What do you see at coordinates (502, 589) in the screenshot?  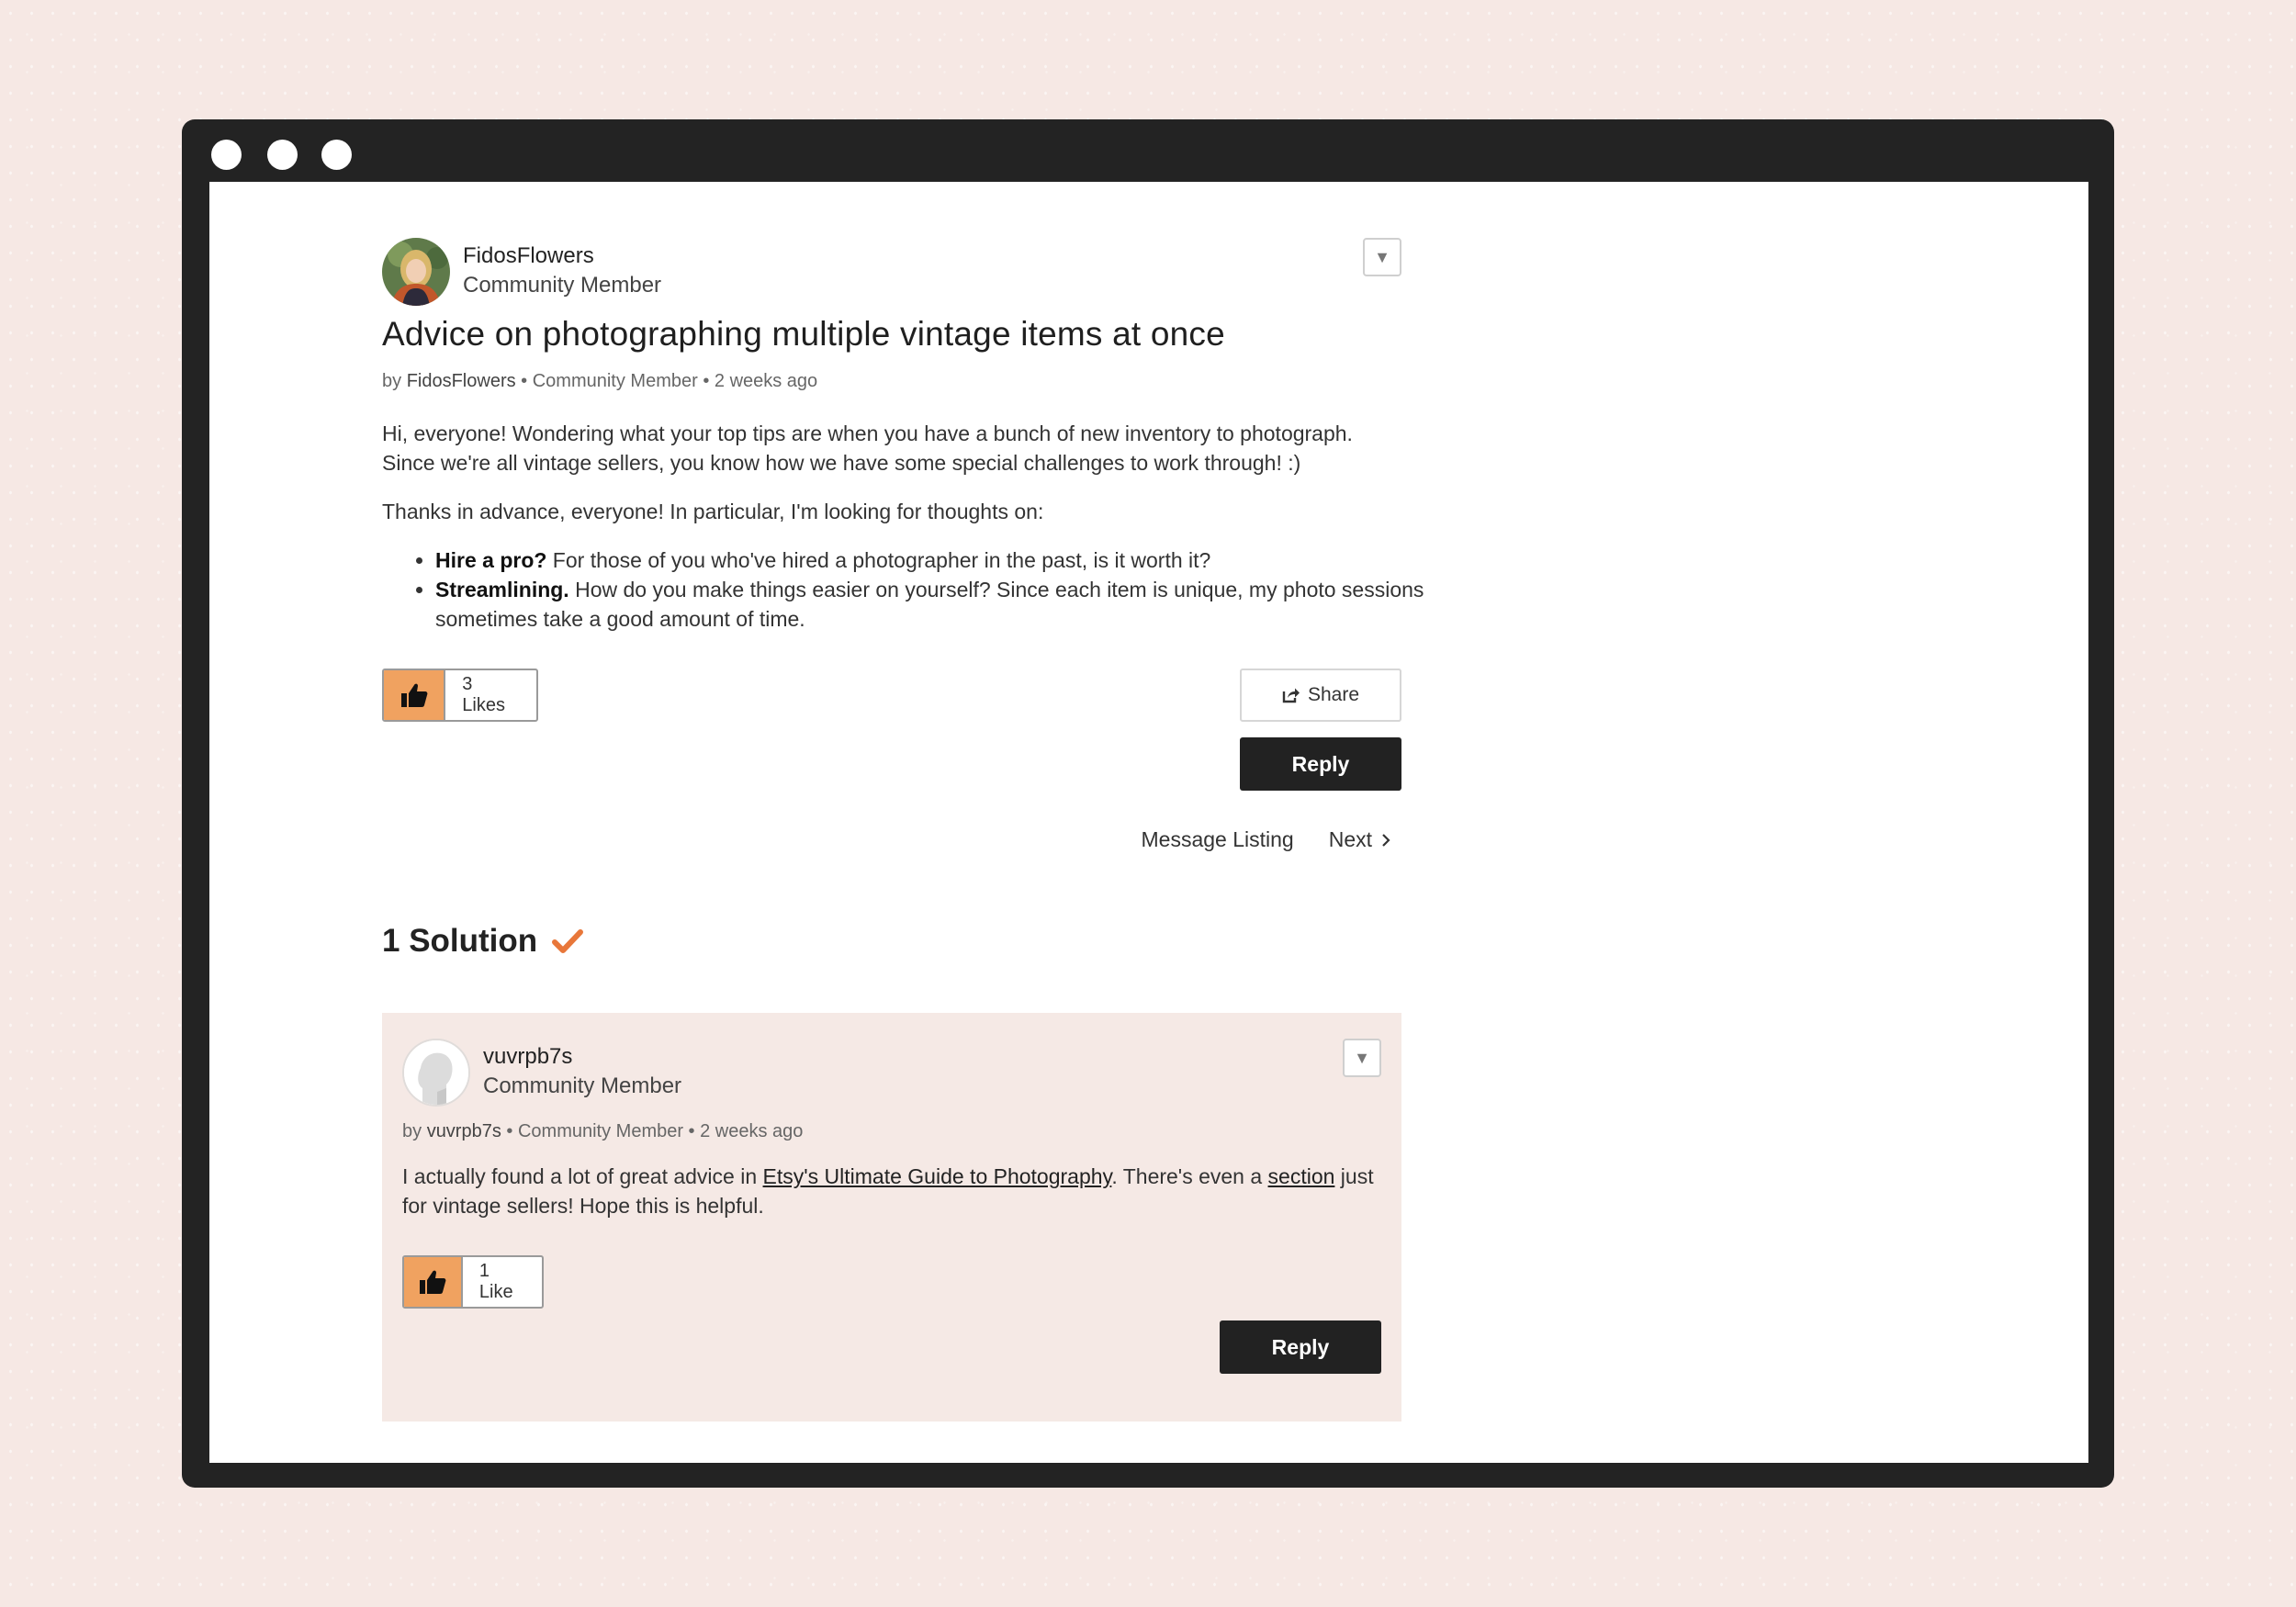 I see `bullet-title: Streamlining.` at bounding box center [502, 589].